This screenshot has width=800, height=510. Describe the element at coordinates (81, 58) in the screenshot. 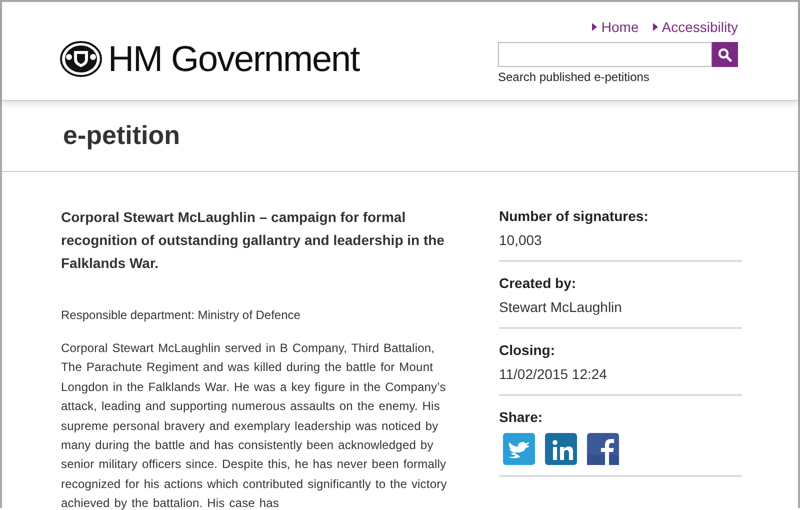

I see `crest-icon` at that location.